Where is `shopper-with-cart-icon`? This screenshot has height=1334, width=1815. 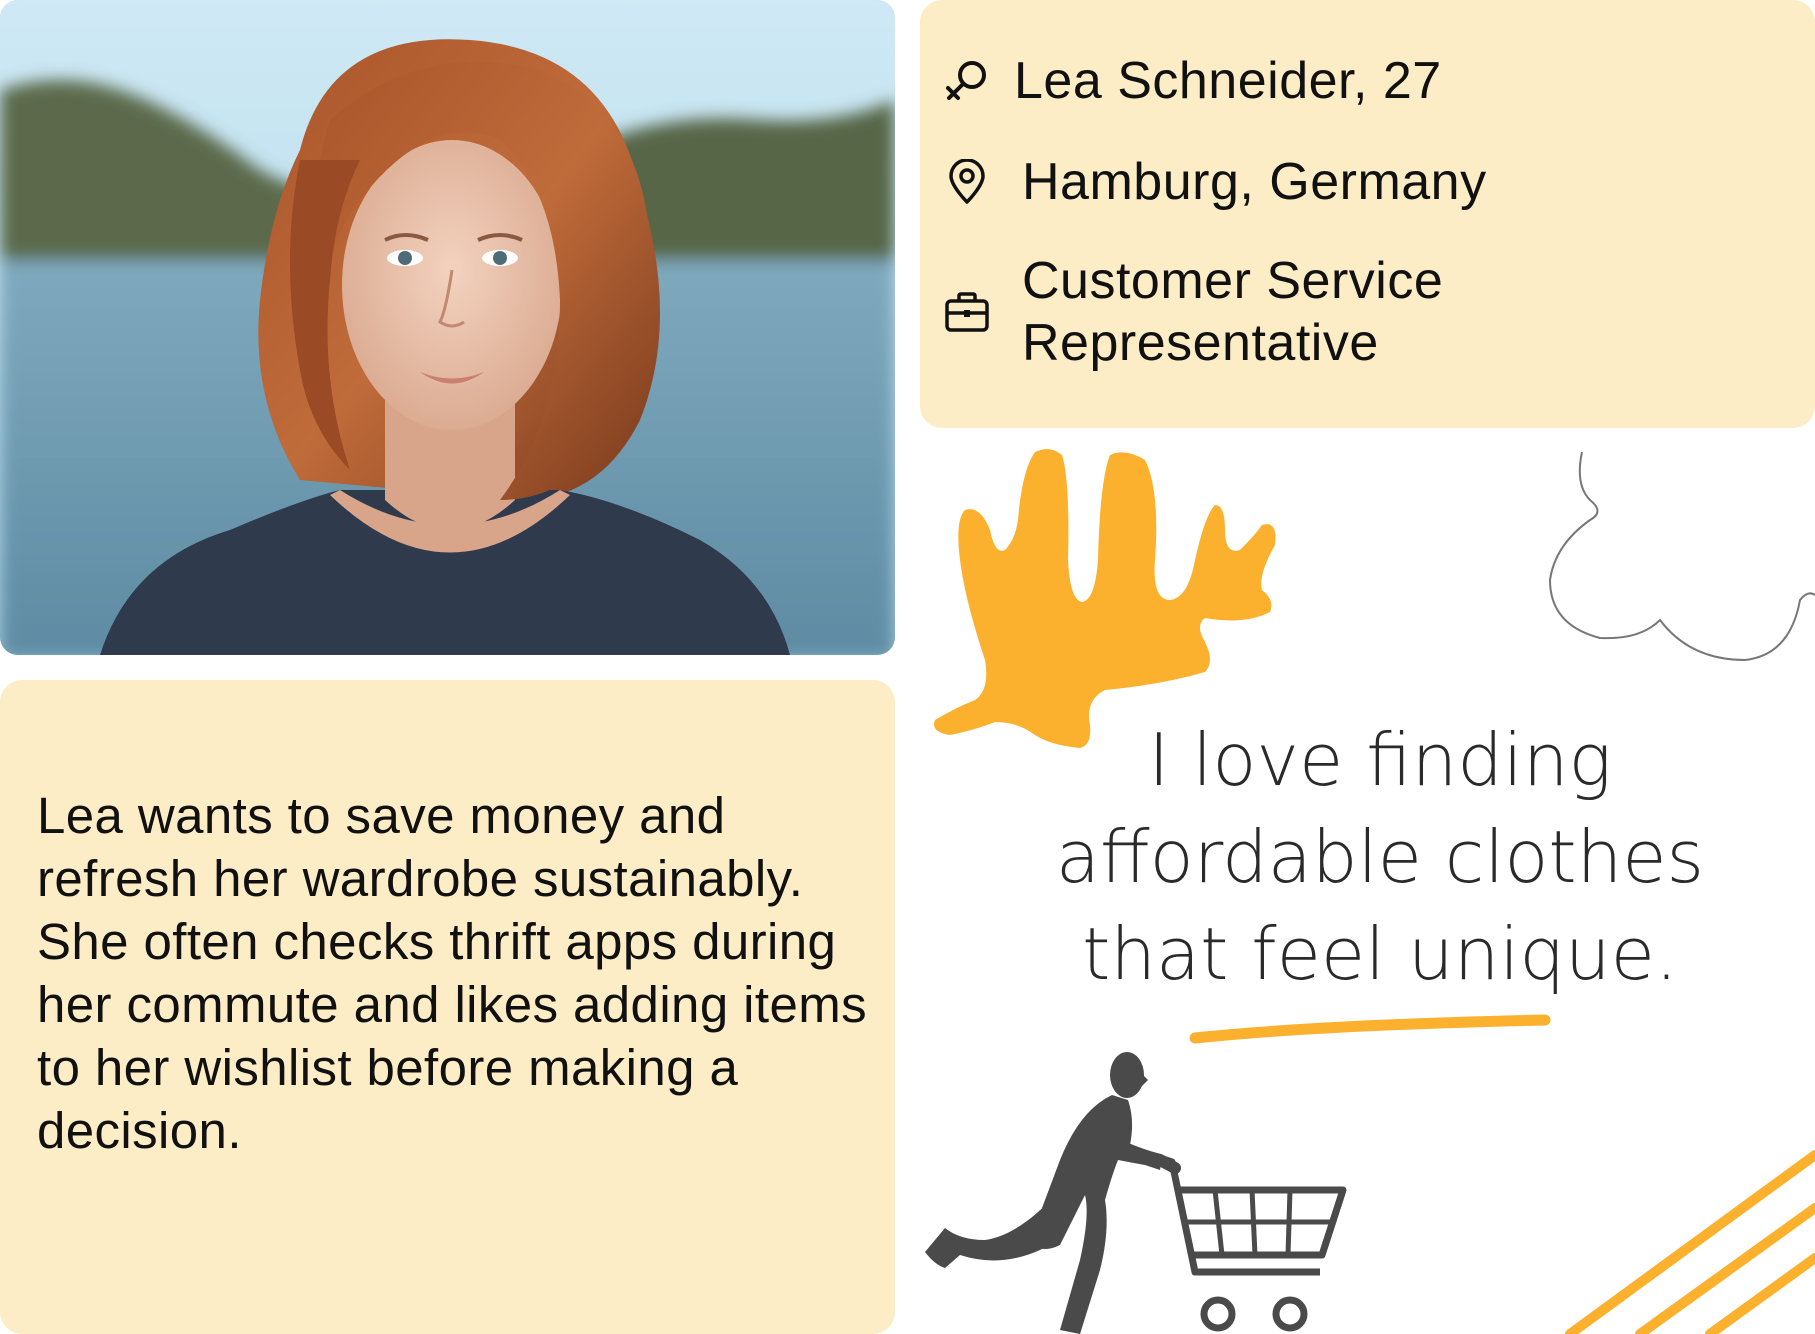
shopper-with-cart-icon is located at coordinates (1136, 1193).